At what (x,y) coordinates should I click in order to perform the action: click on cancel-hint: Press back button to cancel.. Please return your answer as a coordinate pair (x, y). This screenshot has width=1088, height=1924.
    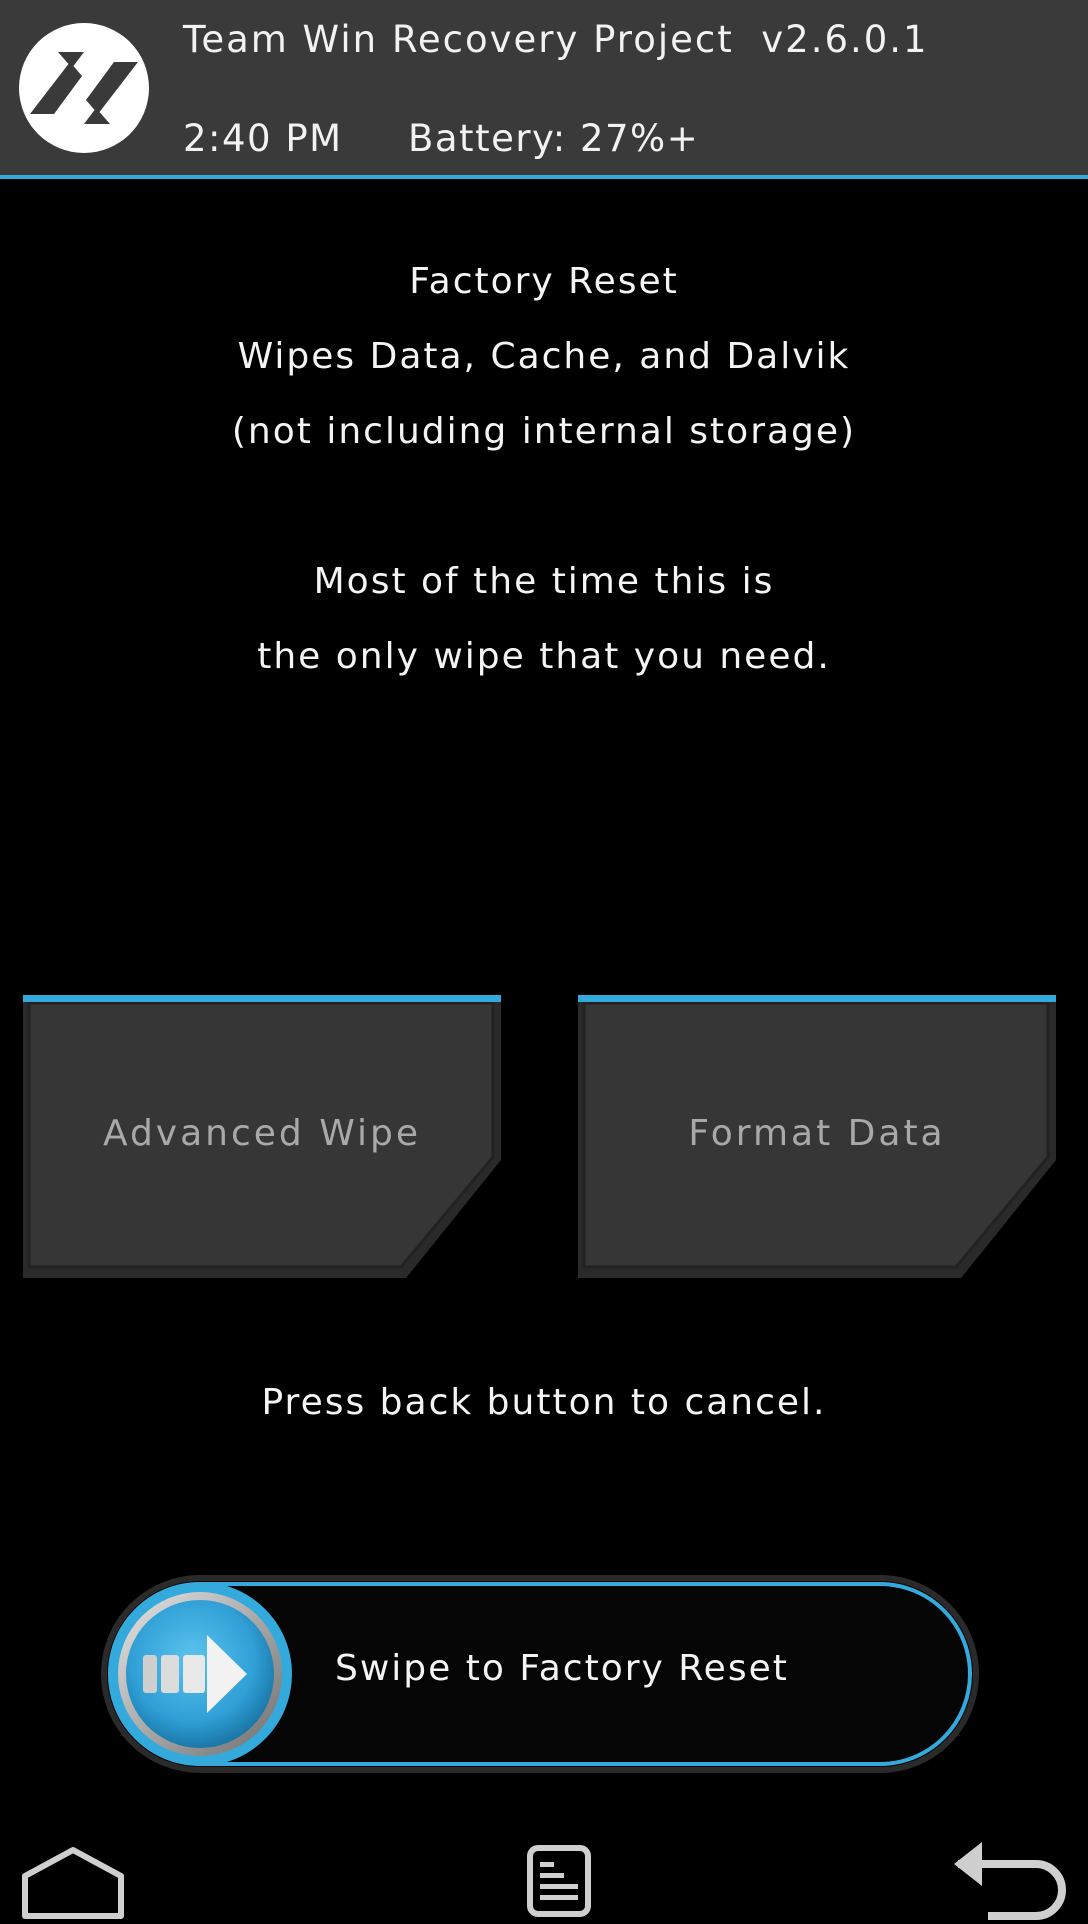
    Looking at the image, I should click on (544, 1402).